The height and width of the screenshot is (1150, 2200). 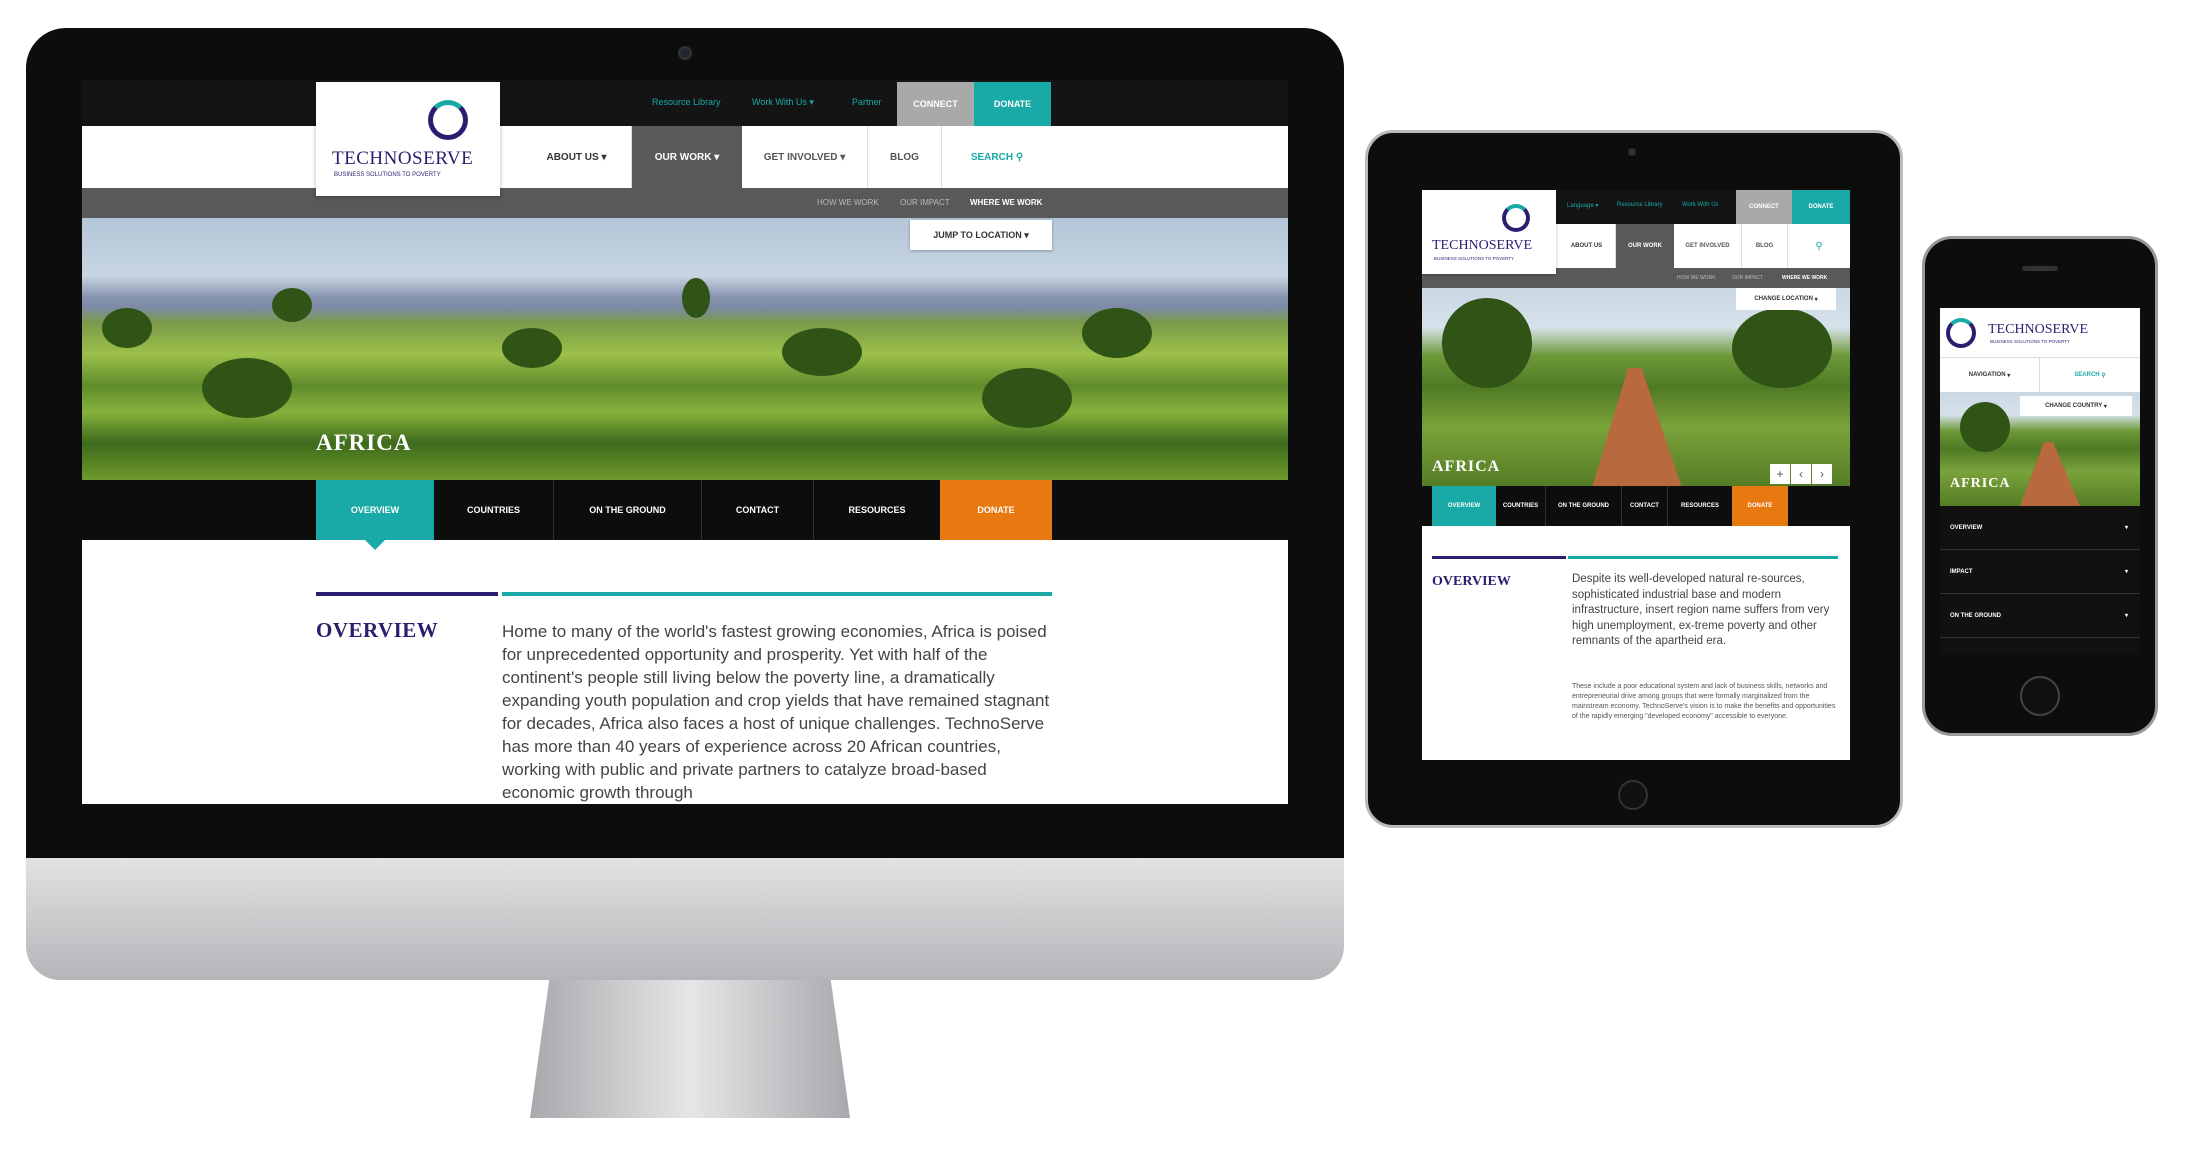 What do you see at coordinates (905, 157) in the screenshot?
I see `nav-blog: BLOG` at bounding box center [905, 157].